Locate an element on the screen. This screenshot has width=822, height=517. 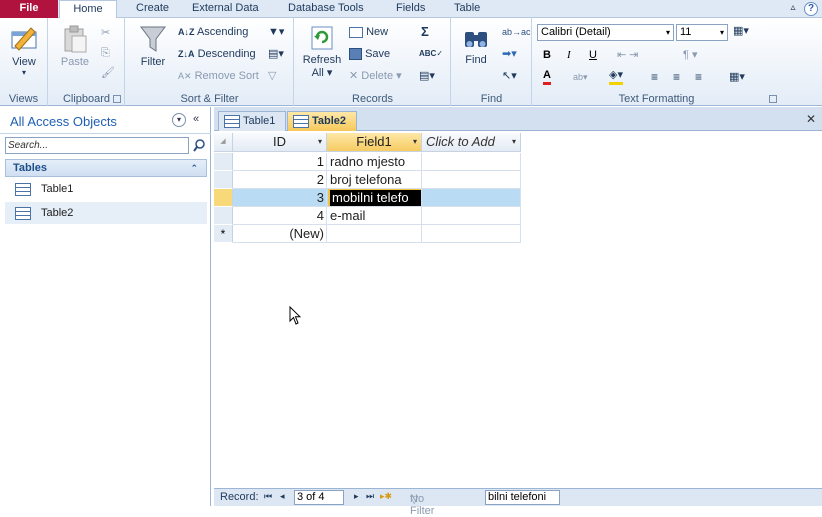
goto-icon: ➡▾ is located at coordinates (509, 54).